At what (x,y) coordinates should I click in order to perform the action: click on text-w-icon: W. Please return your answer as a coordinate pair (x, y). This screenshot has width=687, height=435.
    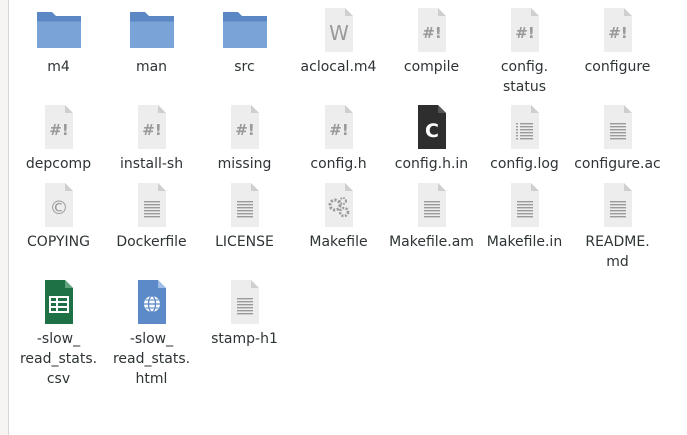
    Looking at the image, I should click on (339, 30).